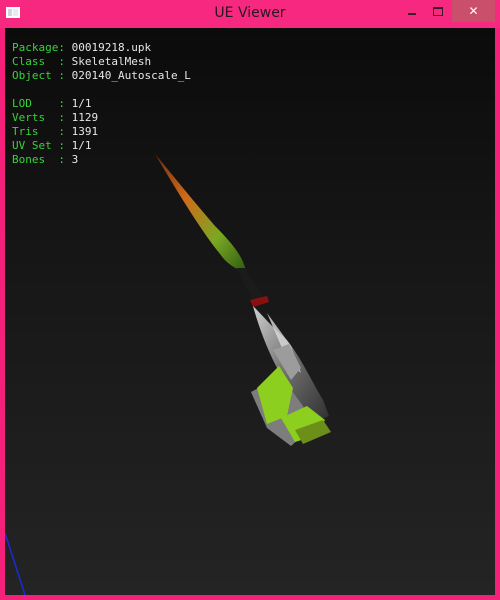 The height and width of the screenshot is (600, 500). I want to click on minimize-button, so click(412, 11).